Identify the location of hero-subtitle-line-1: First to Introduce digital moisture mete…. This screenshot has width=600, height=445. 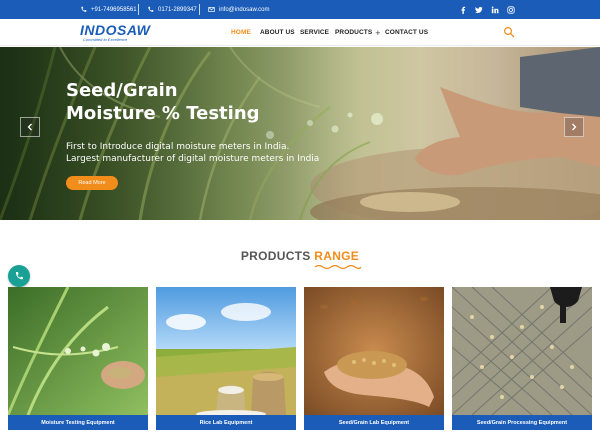
(178, 147).